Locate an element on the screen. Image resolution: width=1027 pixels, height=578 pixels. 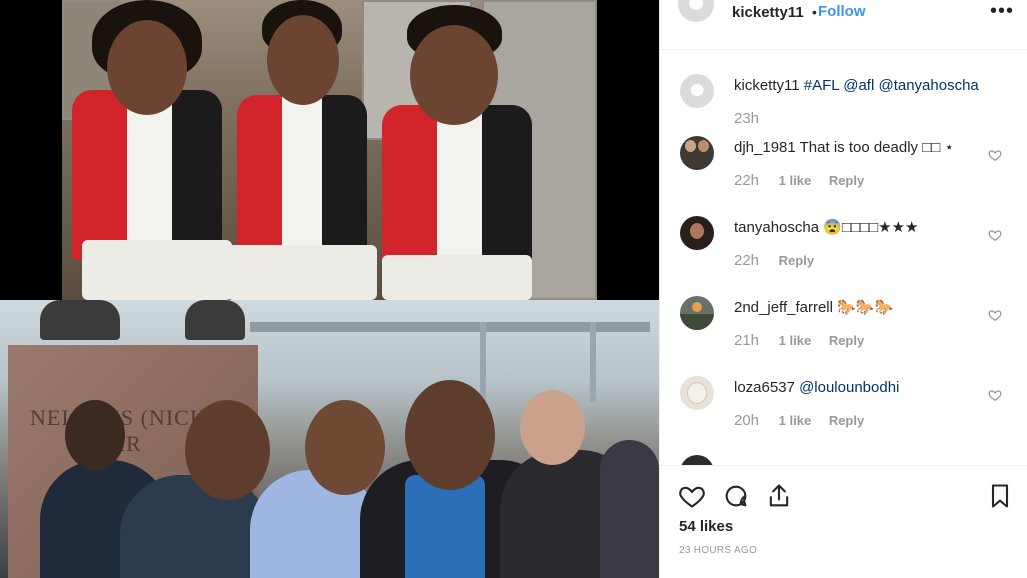
author-username: kicketty11 is located at coordinates (768, 12).